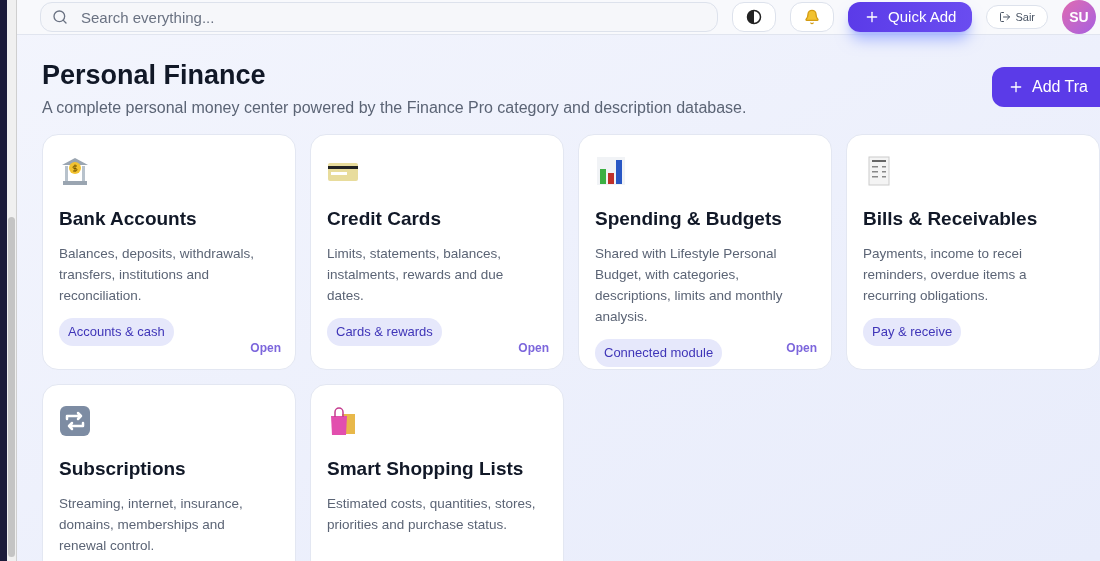 The width and height of the screenshot is (1100, 561). What do you see at coordinates (910, 17) in the screenshot?
I see `quick-add-button: Quick Add` at bounding box center [910, 17].